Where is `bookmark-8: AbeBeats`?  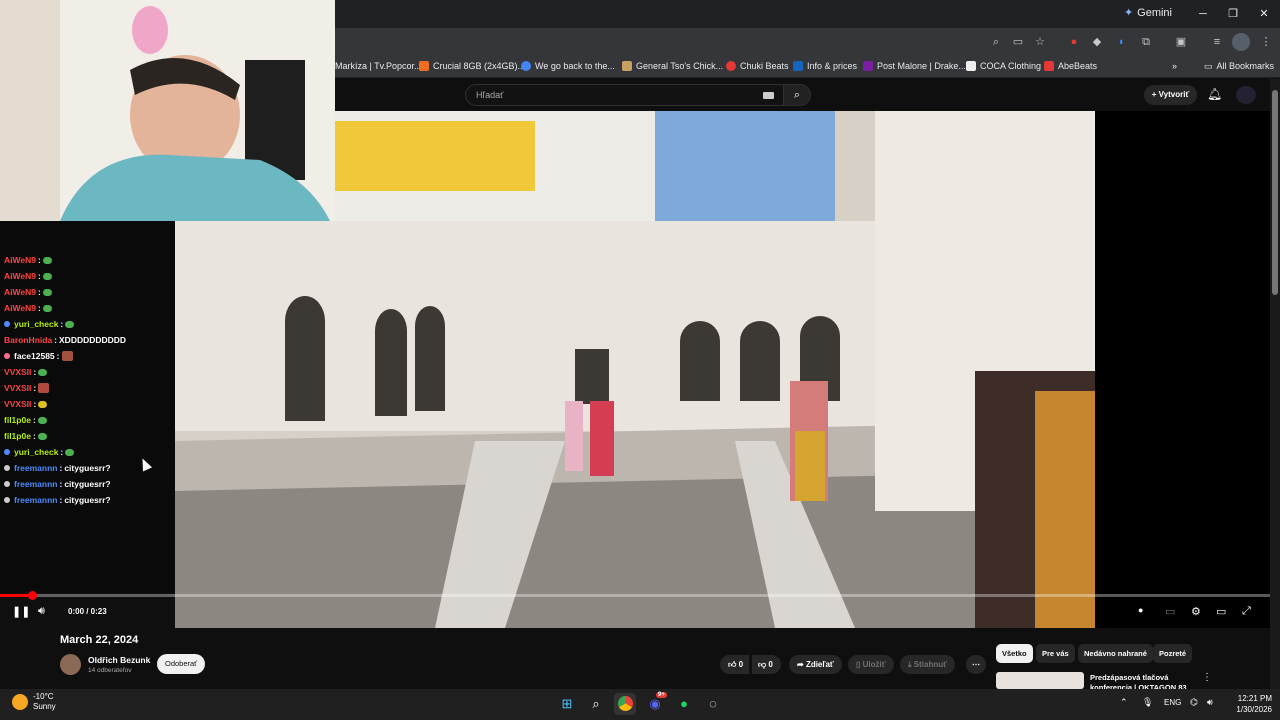
bookmark-8: AbeBeats is located at coordinates (1070, 66).